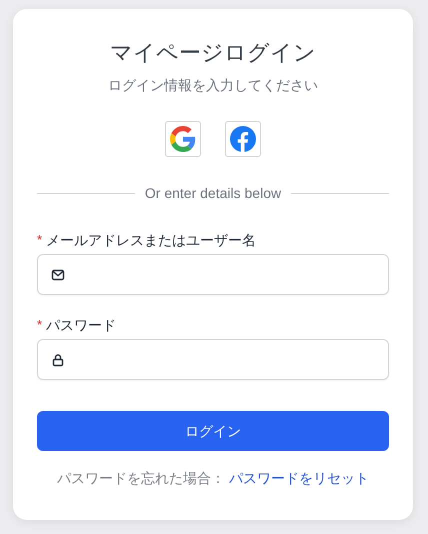  What do you see at coordinates (213, 431) in the screenshot?
I see `login-button: ログイン` at bounding box center [213, 431].